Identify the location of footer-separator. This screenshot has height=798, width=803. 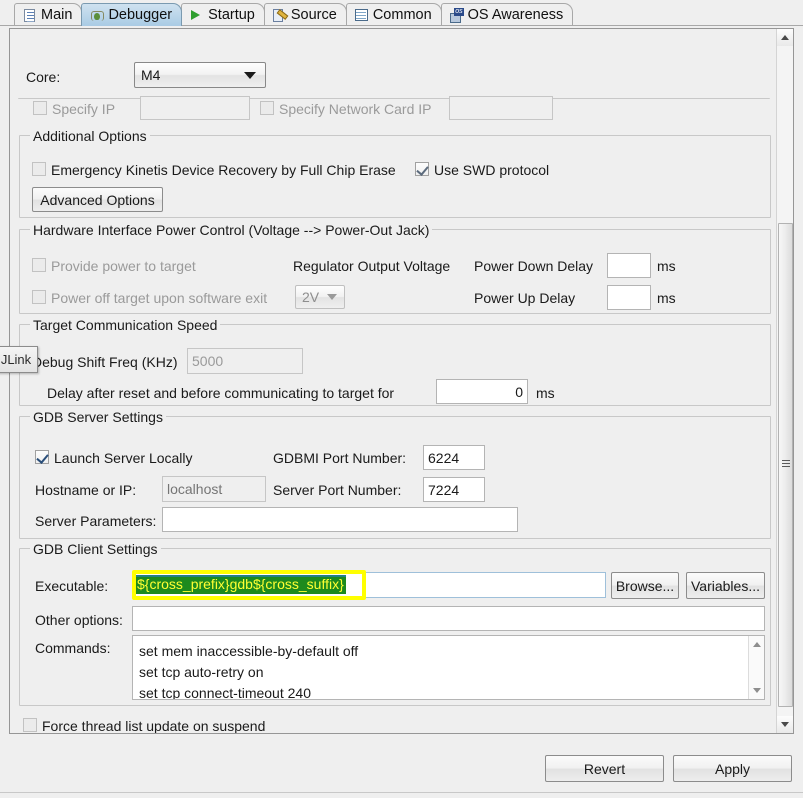
(401, 792).